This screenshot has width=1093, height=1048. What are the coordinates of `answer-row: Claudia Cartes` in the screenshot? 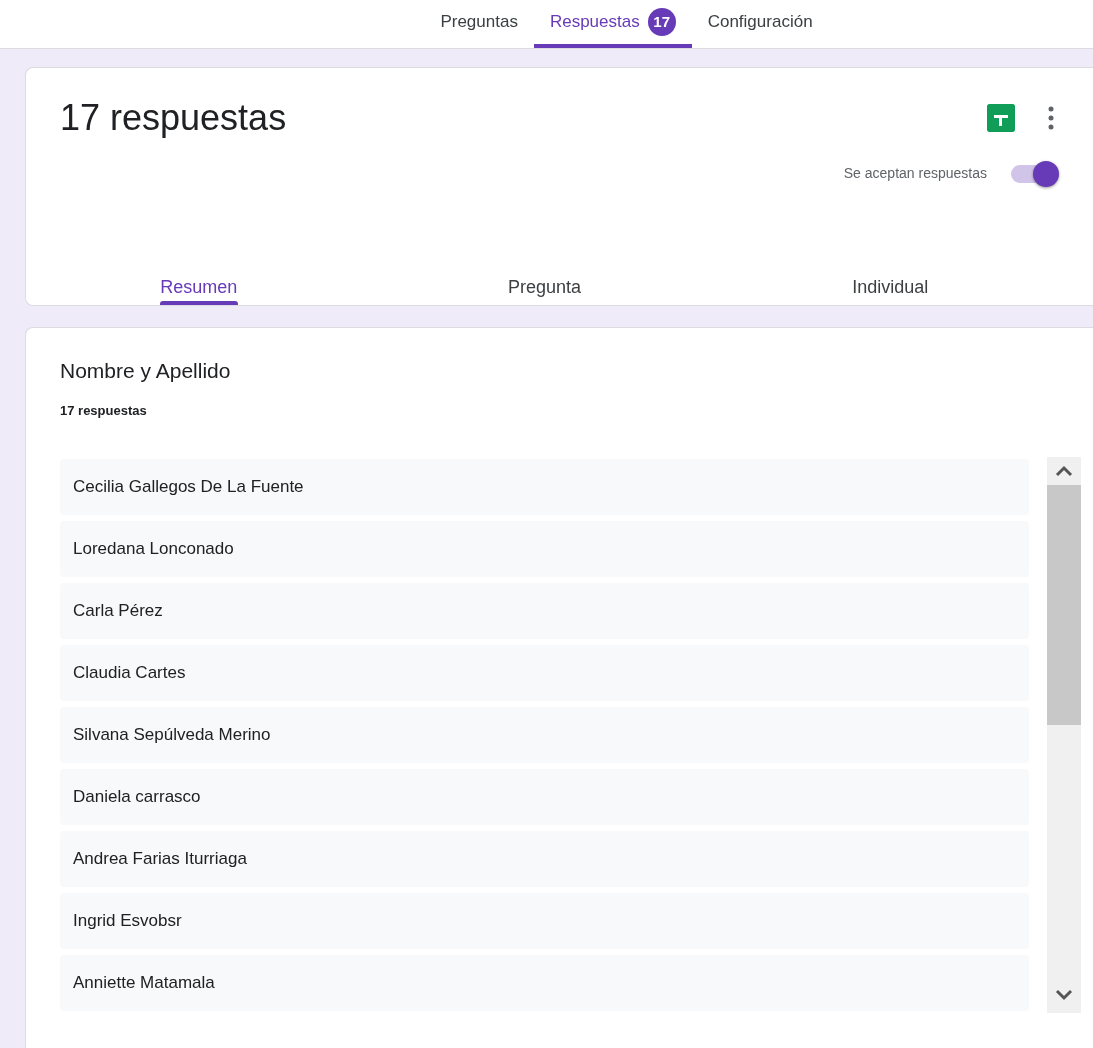 It's located at (544, 672).